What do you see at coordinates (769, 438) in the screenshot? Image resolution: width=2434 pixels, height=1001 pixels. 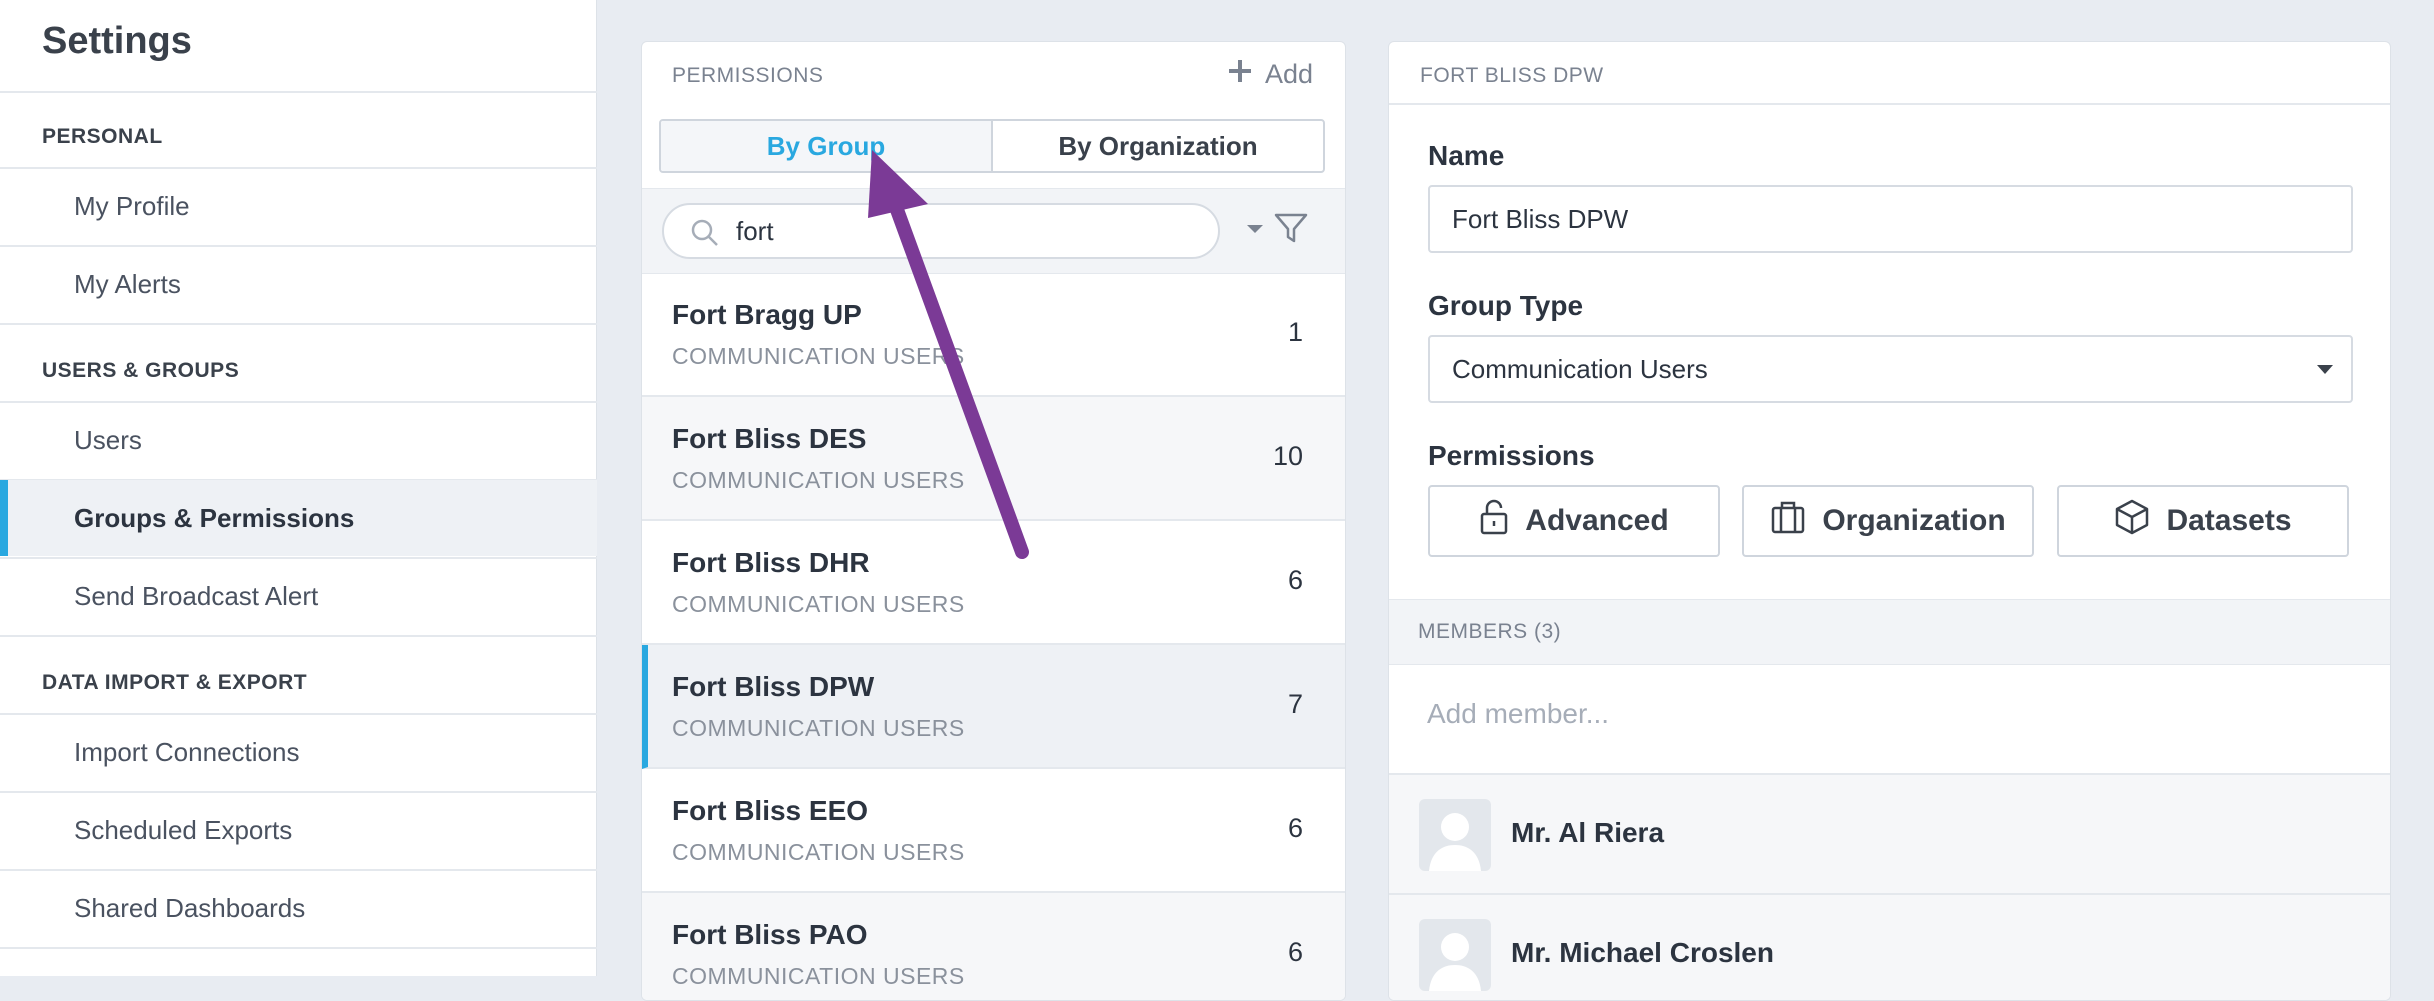 I see `group-name: Fort Bliss DES` at bounding box center [769, 438].